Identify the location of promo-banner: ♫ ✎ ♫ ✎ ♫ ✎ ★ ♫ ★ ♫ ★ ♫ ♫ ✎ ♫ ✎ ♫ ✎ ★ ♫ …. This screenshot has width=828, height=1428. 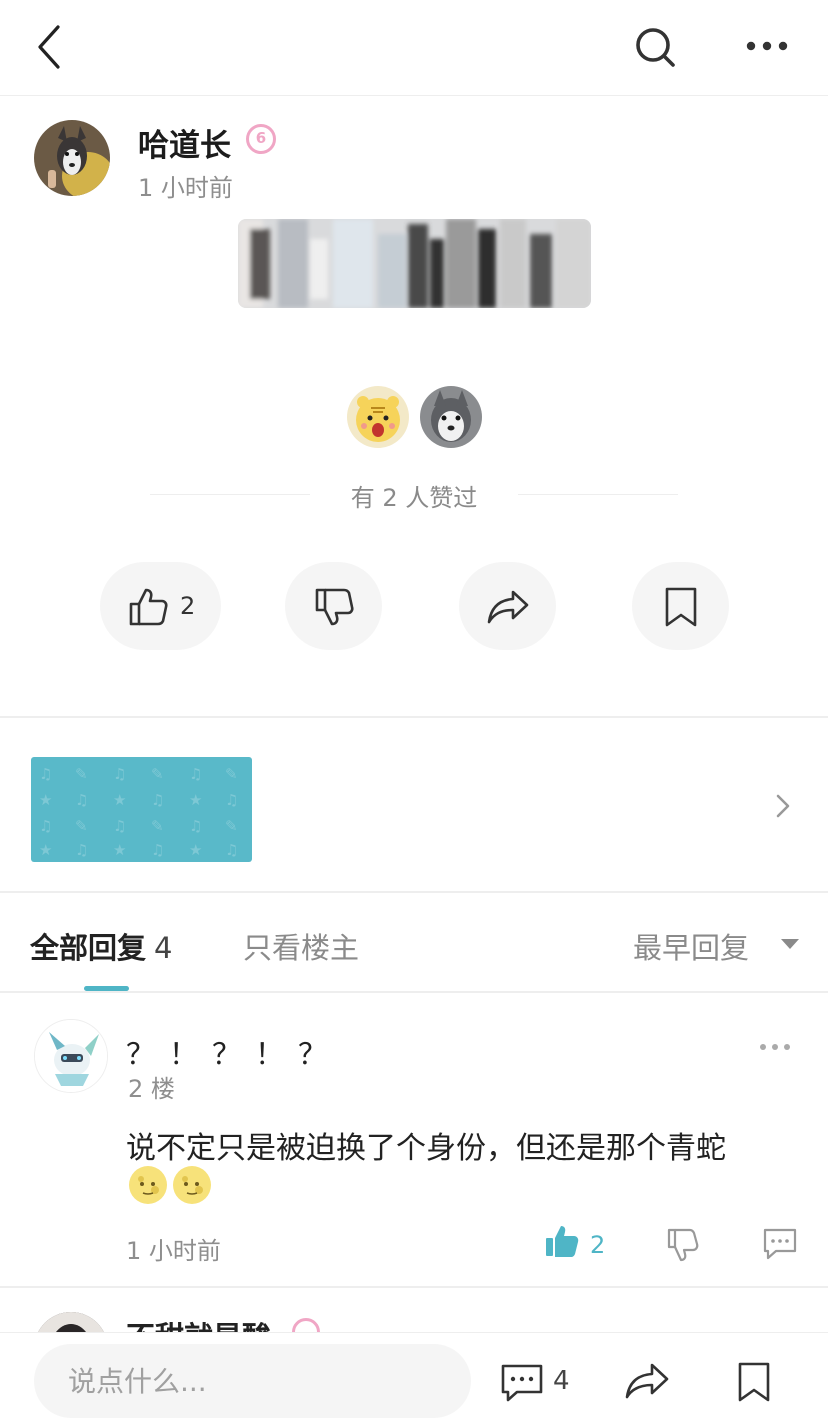
(141, 809).